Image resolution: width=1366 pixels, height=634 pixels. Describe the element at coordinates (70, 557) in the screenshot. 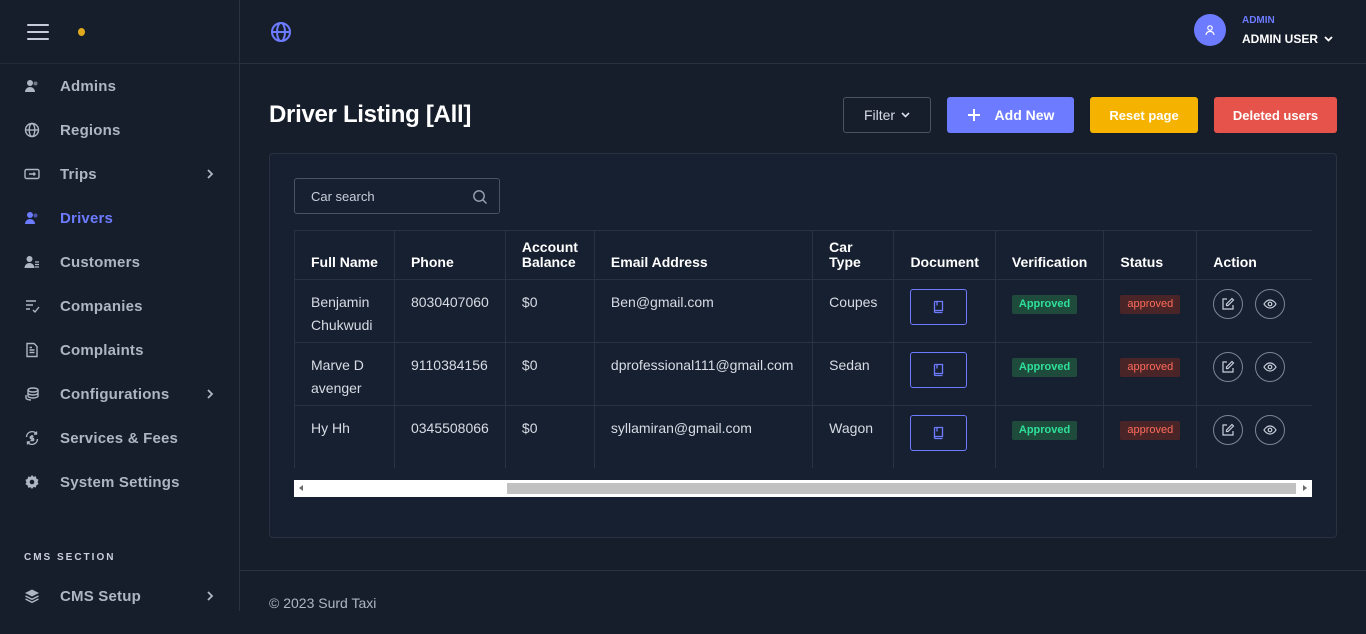

I see `cms-section-heading: CMS SECTION` at that location.